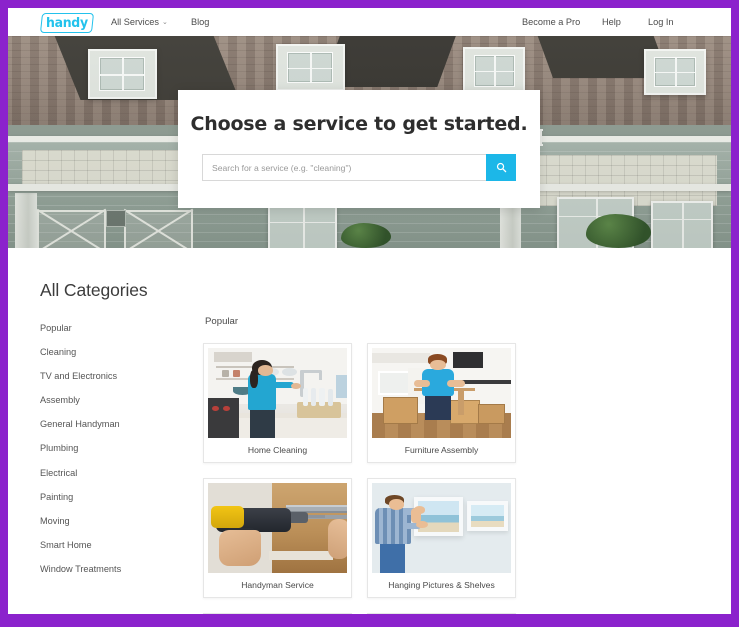 The image size is (739, 627). Describe the element at coordinates (115, 352) in the screenshot. I see `sidebar-item-cleaning: Cleaning` at that location.